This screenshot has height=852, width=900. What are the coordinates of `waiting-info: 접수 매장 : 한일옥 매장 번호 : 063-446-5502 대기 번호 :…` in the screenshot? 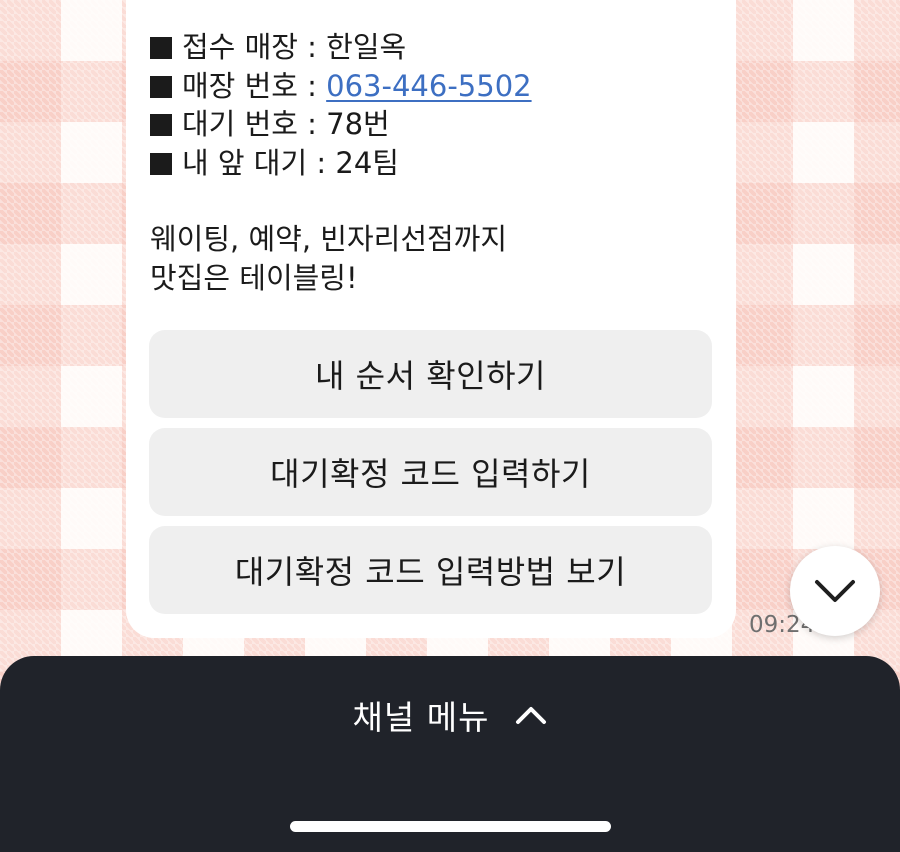 It's located at (431, 105).